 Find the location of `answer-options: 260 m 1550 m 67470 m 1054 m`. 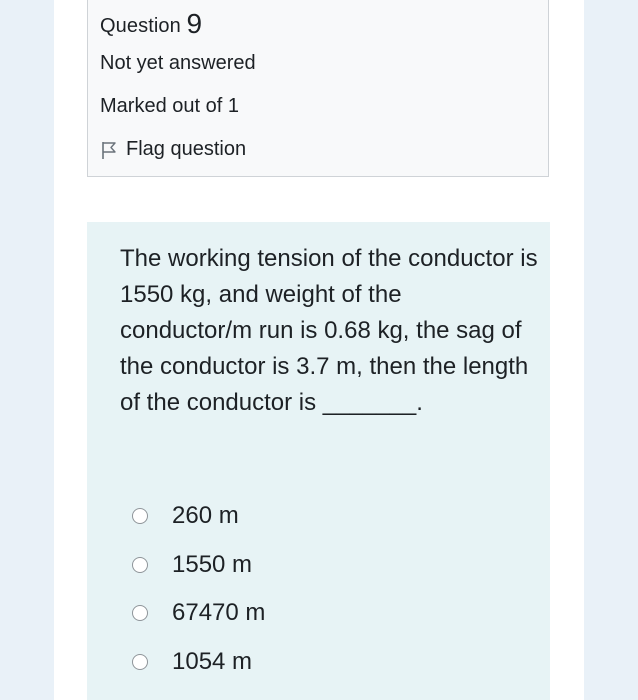

answer-options: 260 m 1550 m 67470 m 1054 m is located at coordinates (198, 589).